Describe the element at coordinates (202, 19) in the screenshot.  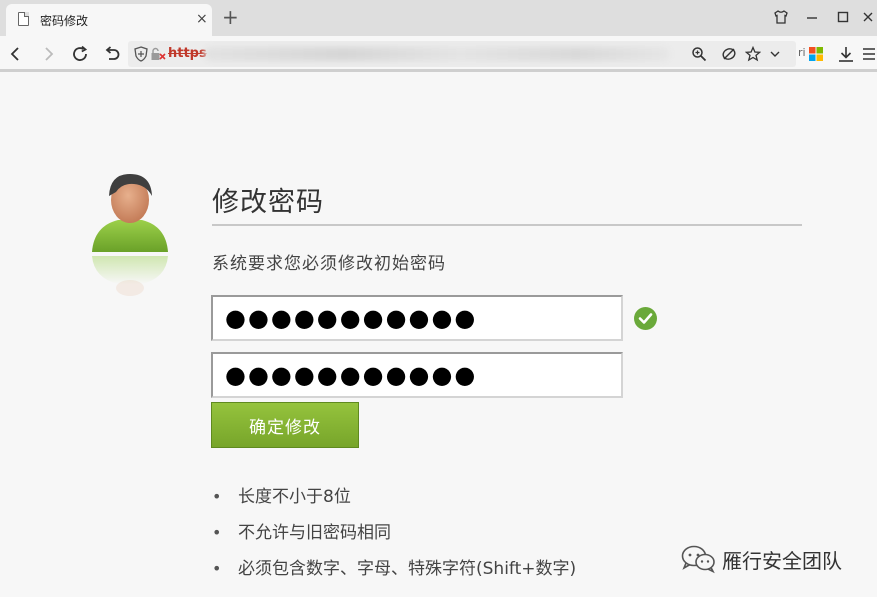
I see `tab-close-button: ×` at that location.